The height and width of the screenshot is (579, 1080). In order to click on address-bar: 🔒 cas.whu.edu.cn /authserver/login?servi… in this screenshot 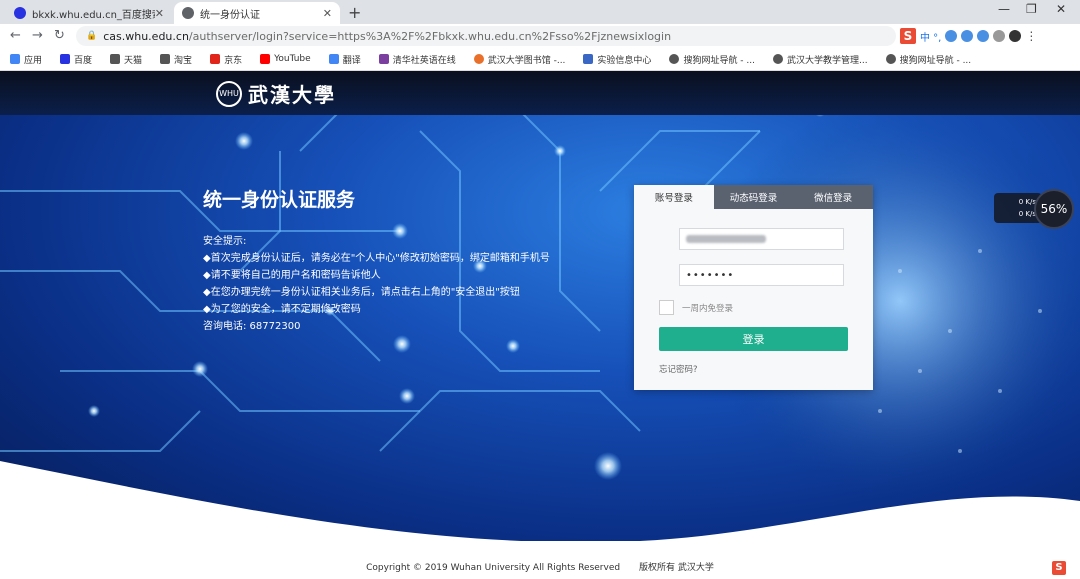, I will do `click(486, 36)`.